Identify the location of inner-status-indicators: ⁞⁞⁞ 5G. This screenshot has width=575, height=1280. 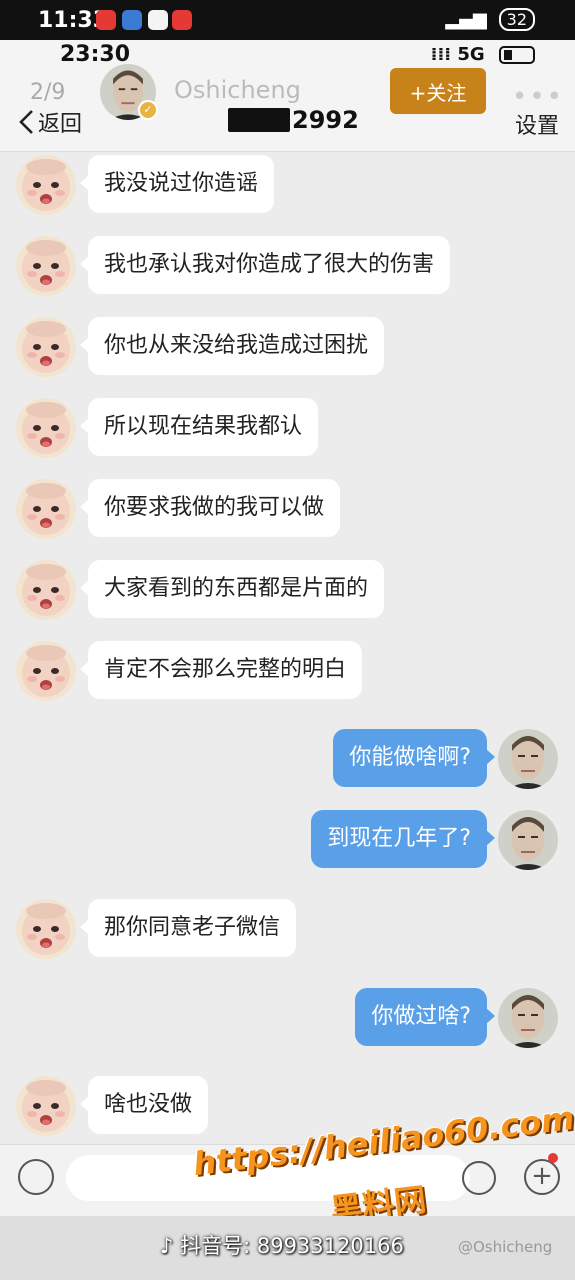
(483, 54).